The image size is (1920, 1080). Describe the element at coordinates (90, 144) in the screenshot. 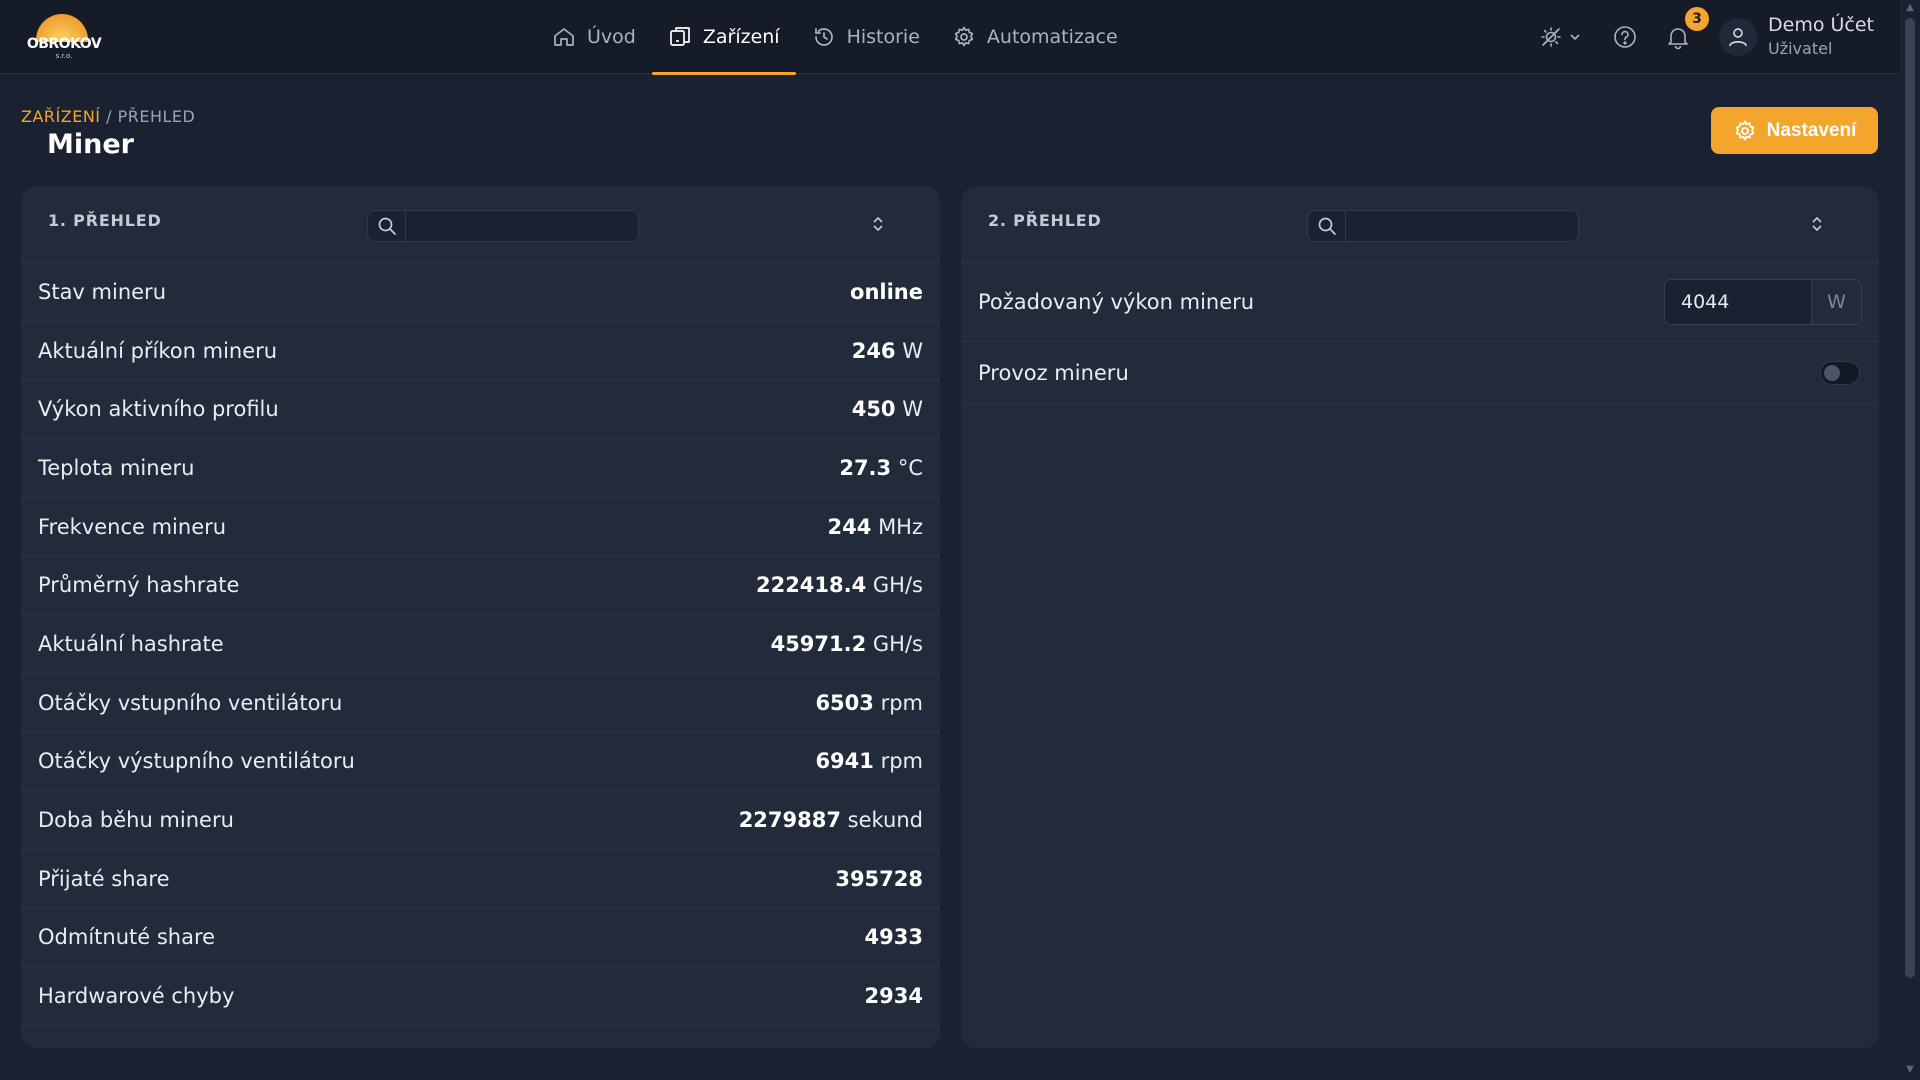

I see `page-title: Miner` at that location.